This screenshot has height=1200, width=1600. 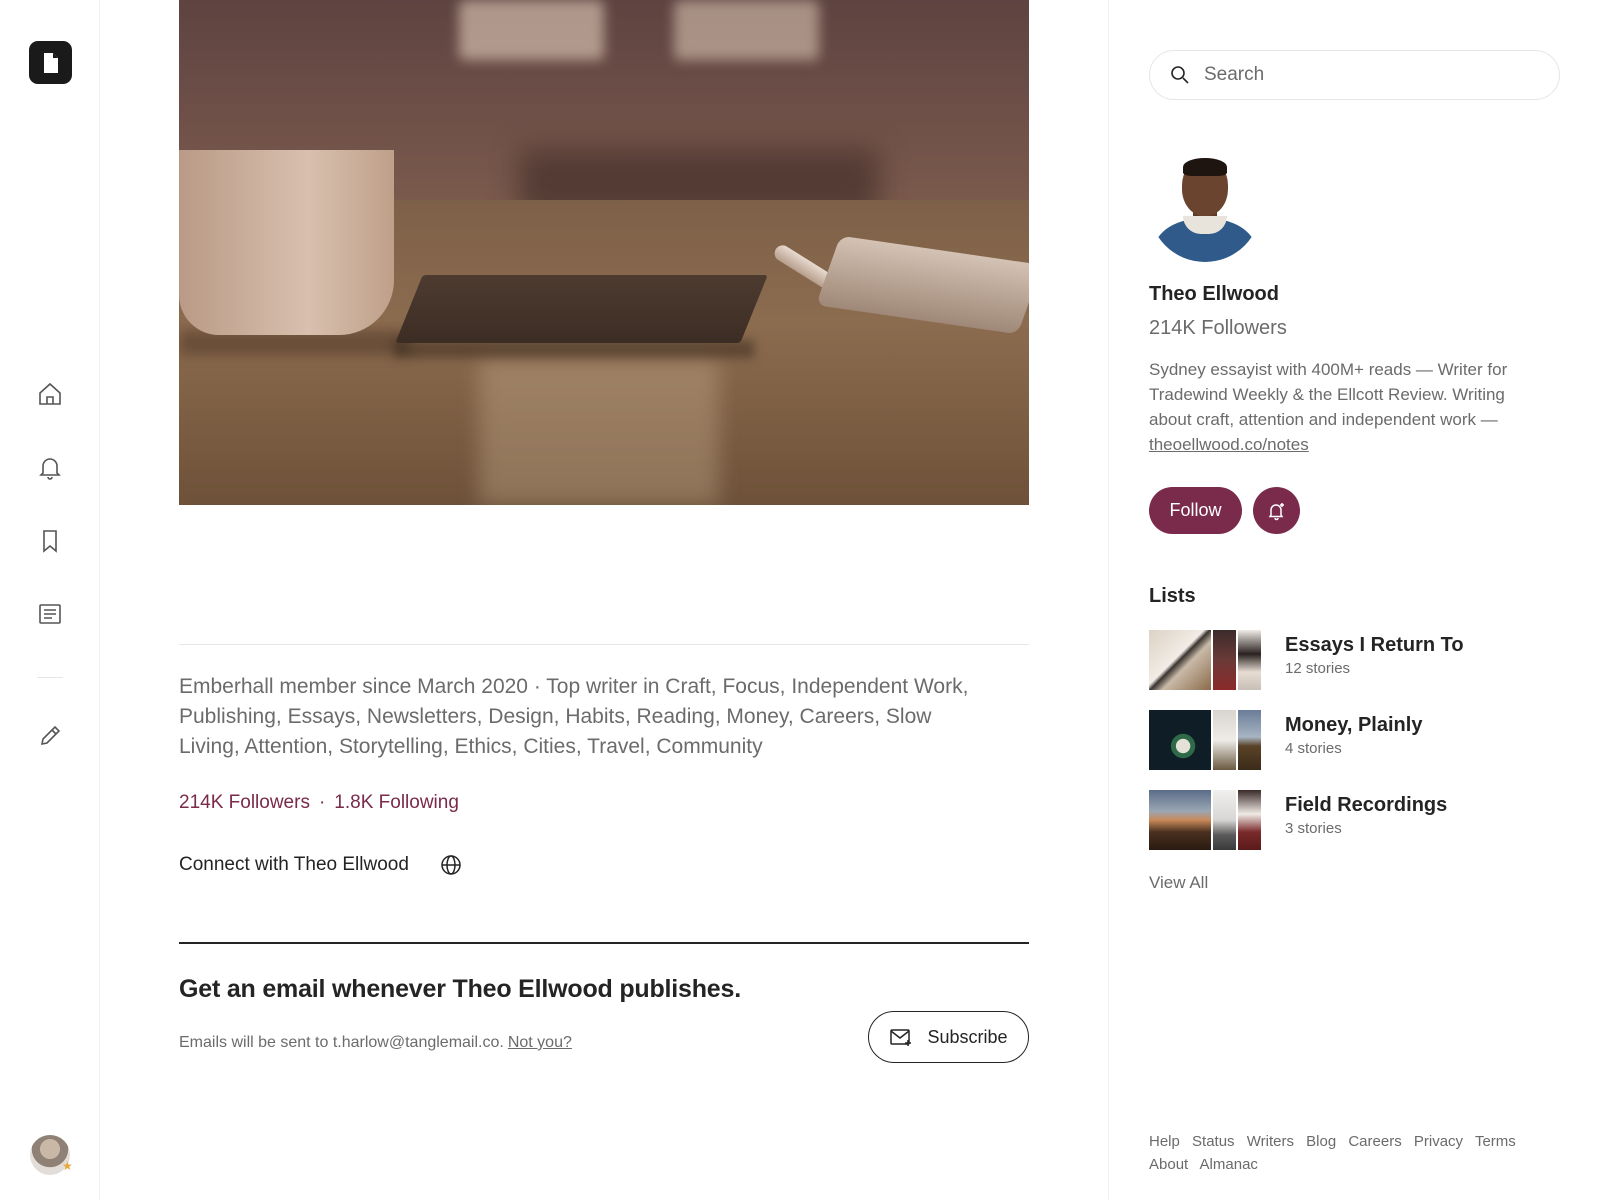 What do you see at coordinates (396, 802) in the screenshot?
I see `following-link: 1.8K Following` at bounding box center [396, 802].